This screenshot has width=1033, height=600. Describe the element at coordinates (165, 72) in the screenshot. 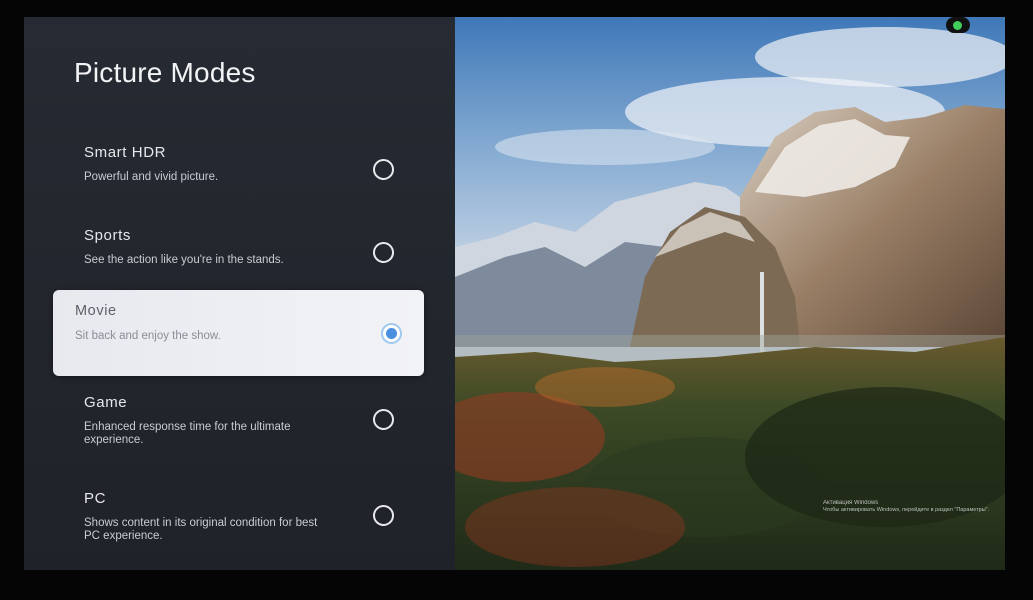

I see `page-title: Picture Modes` at that location.